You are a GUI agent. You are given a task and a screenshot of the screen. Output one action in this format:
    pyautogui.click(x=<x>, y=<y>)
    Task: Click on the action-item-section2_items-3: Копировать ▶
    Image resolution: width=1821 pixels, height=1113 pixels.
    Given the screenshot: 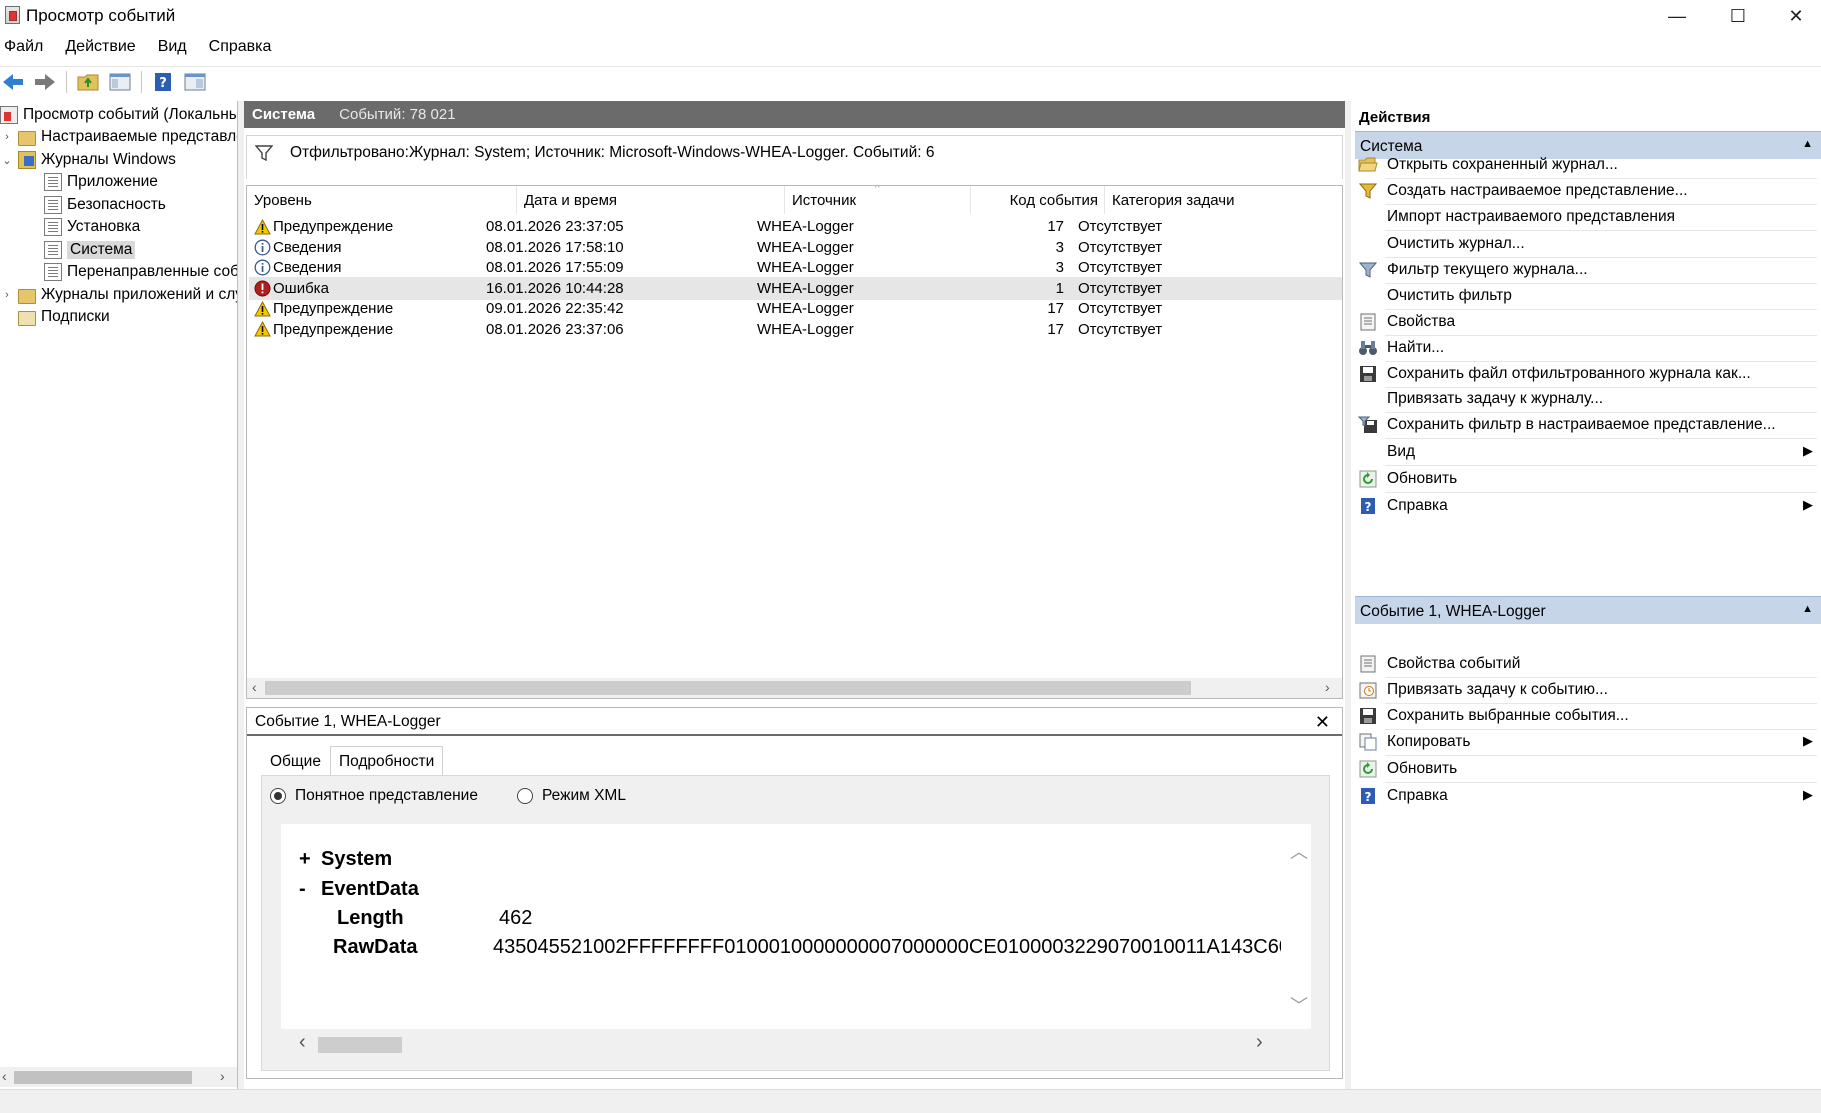 What is the action you would take?
    pyautogui.click(x=1588, y=742)
    